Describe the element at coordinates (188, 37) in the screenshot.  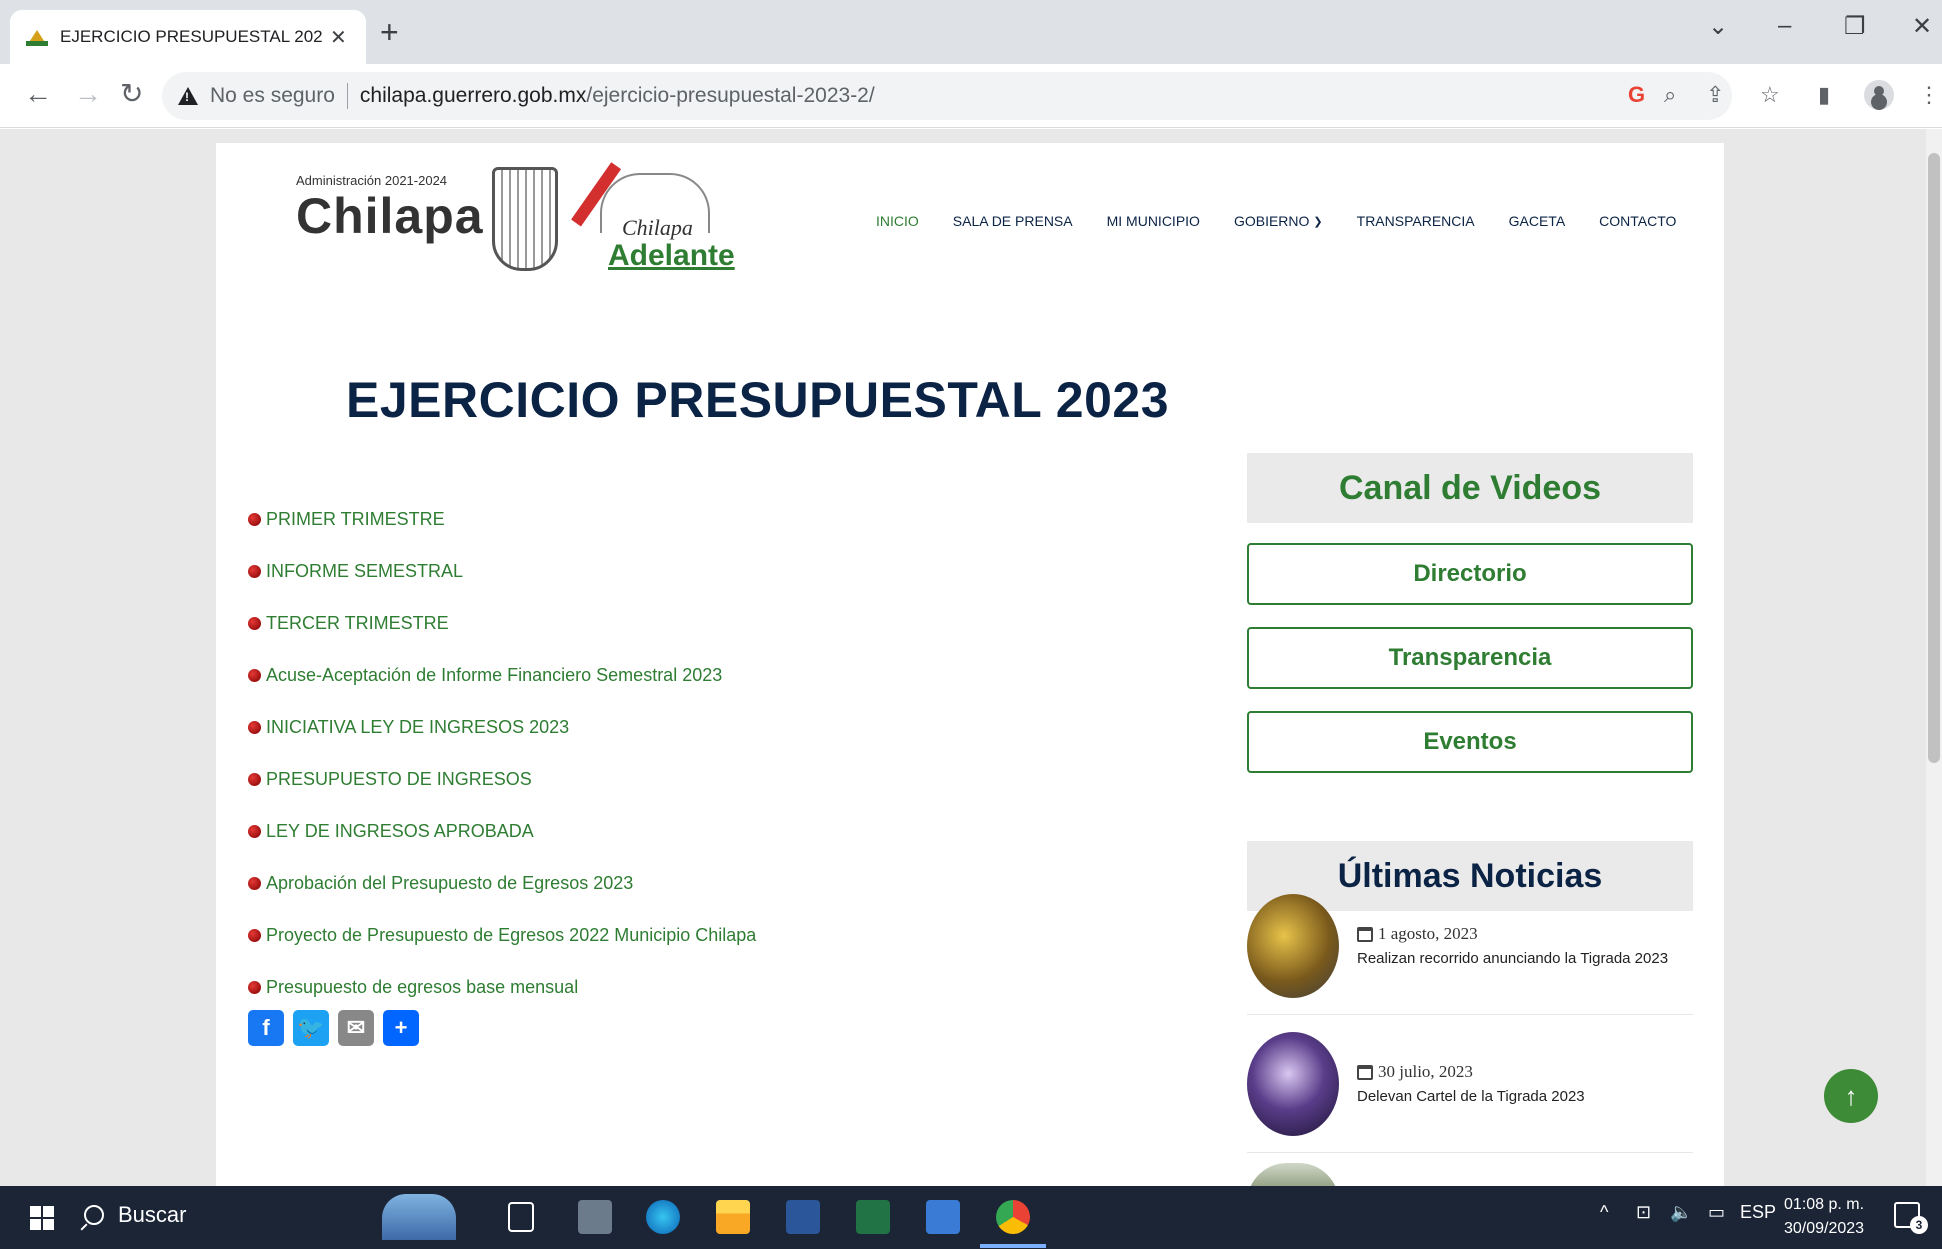
I see `browser-tab: EJERCICIO PRESUPUESTAL 2023 ✕` at that location.